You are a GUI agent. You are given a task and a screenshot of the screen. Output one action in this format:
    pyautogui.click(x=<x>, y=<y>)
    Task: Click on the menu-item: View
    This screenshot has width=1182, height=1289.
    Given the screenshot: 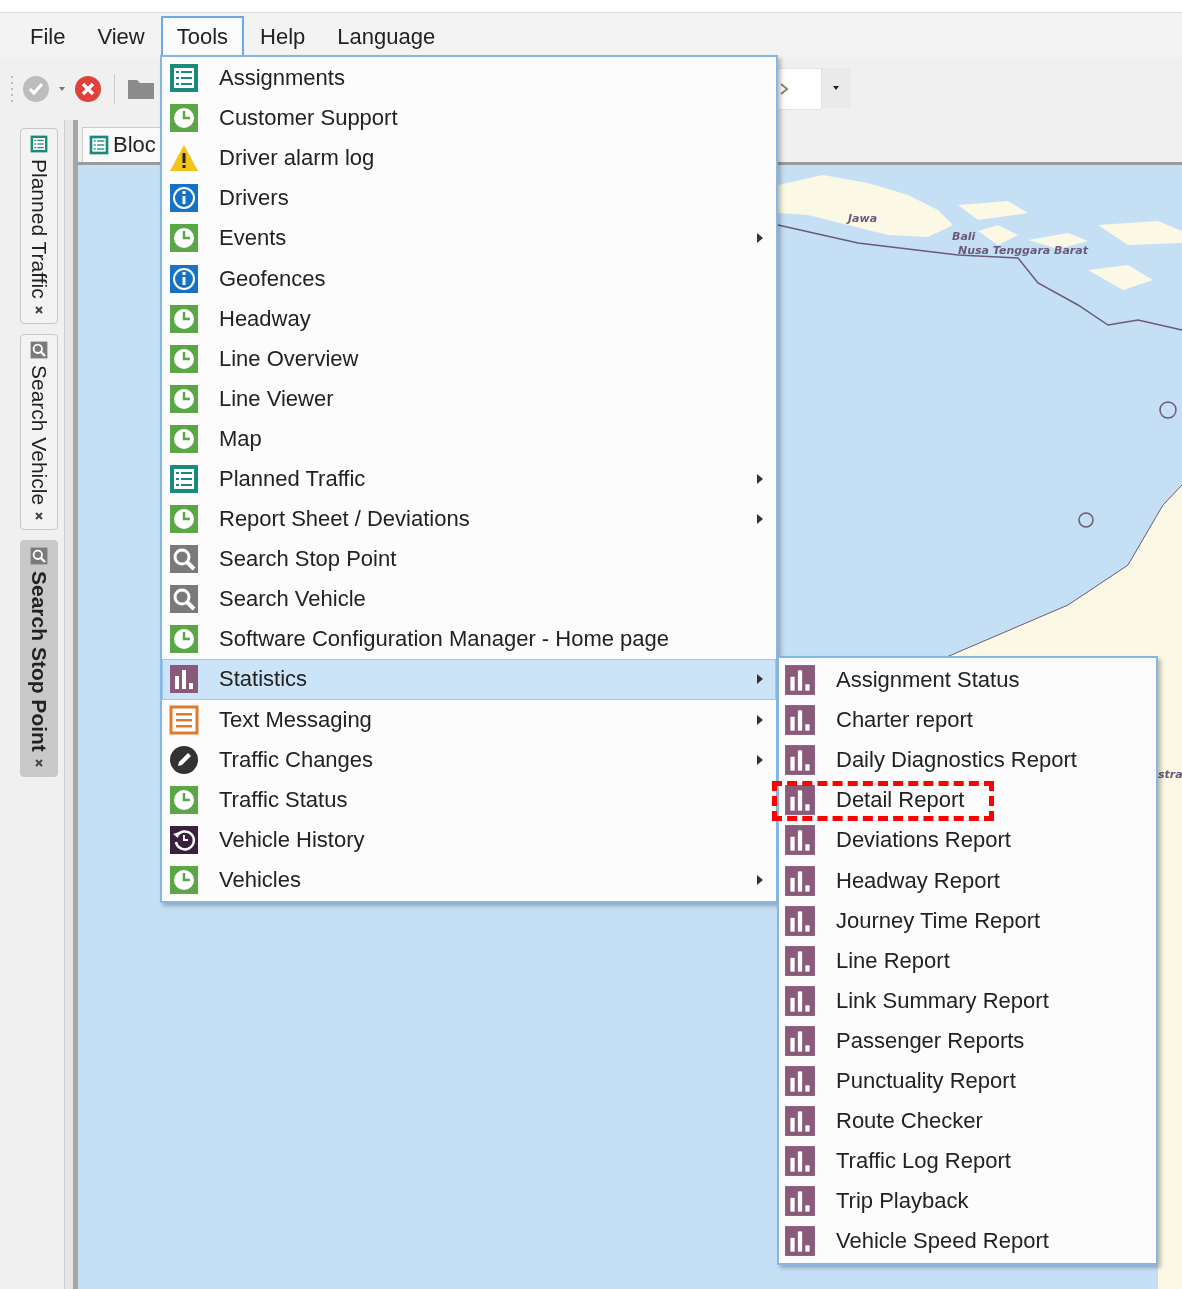 What is the action you would take?
    pyautogui.click(x=121, y=37)
    